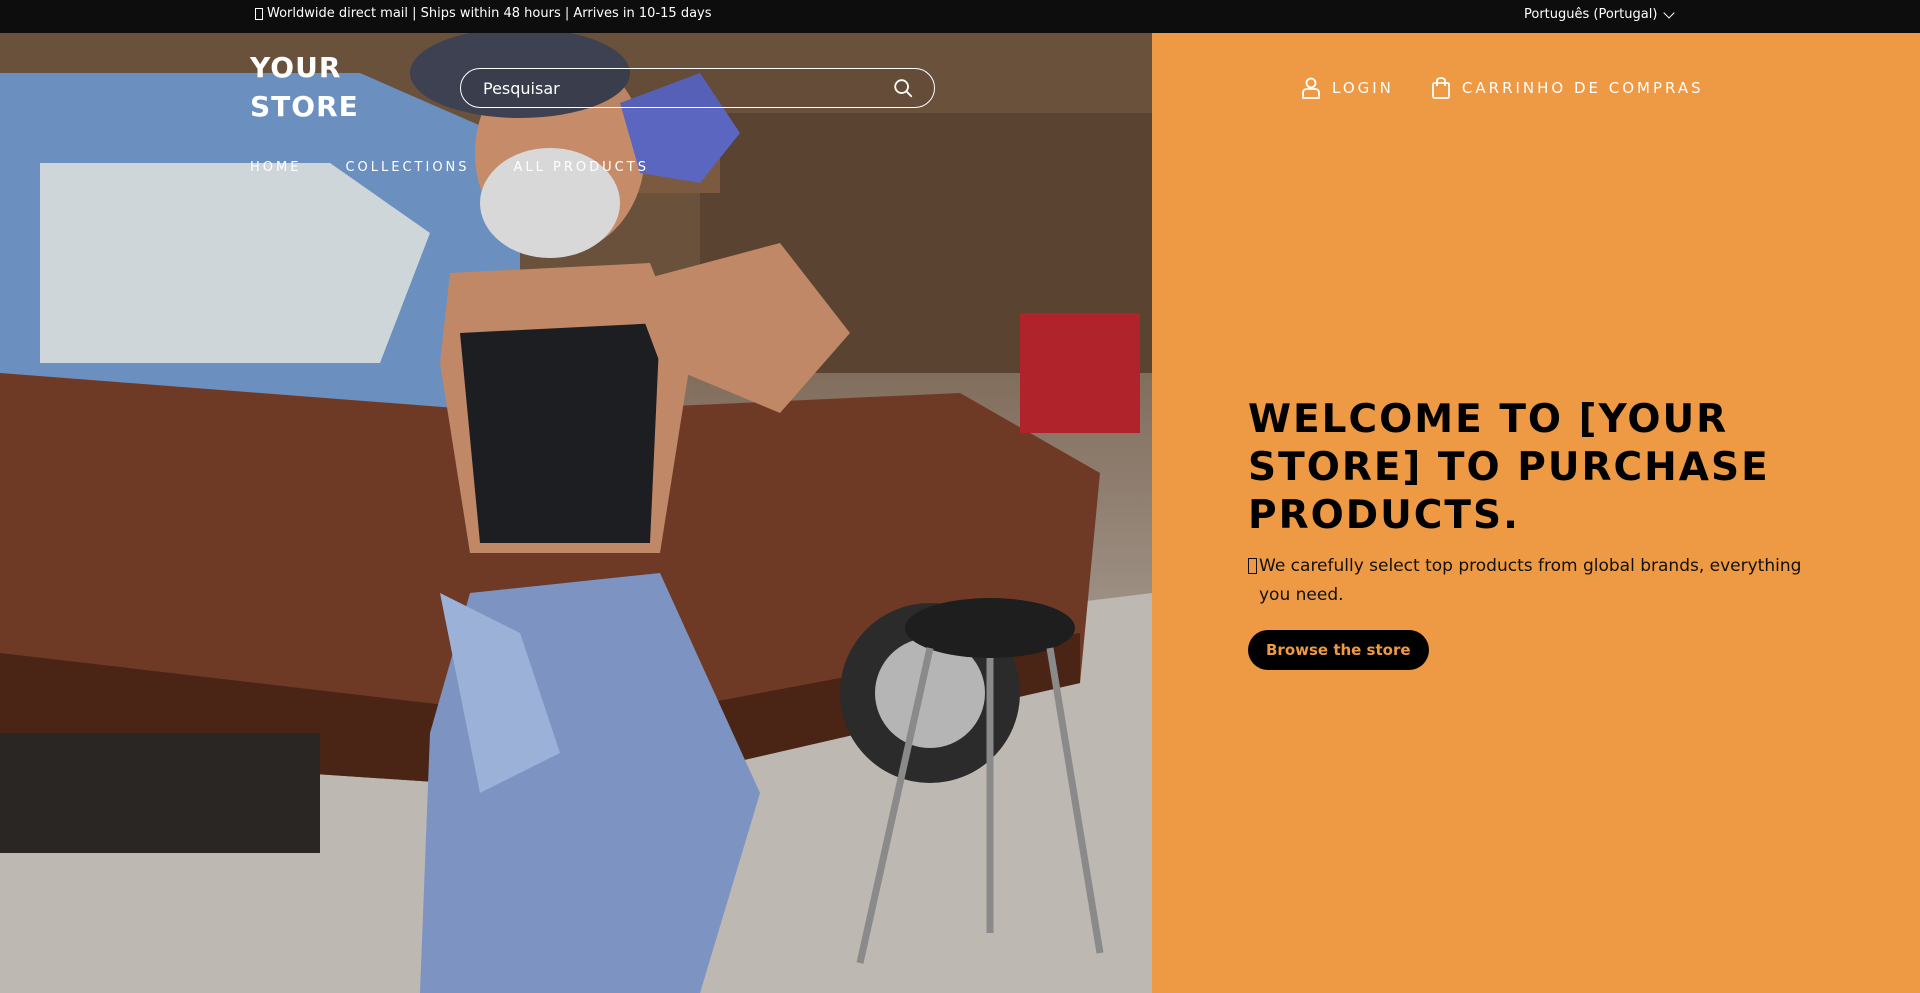 The height and width of the screenshot is (993, 1920). What do you see at coordinates (1338, 650) in the screenshot?
I see `browse-store-button: Browse the store` at bounding box center [1338, 650].